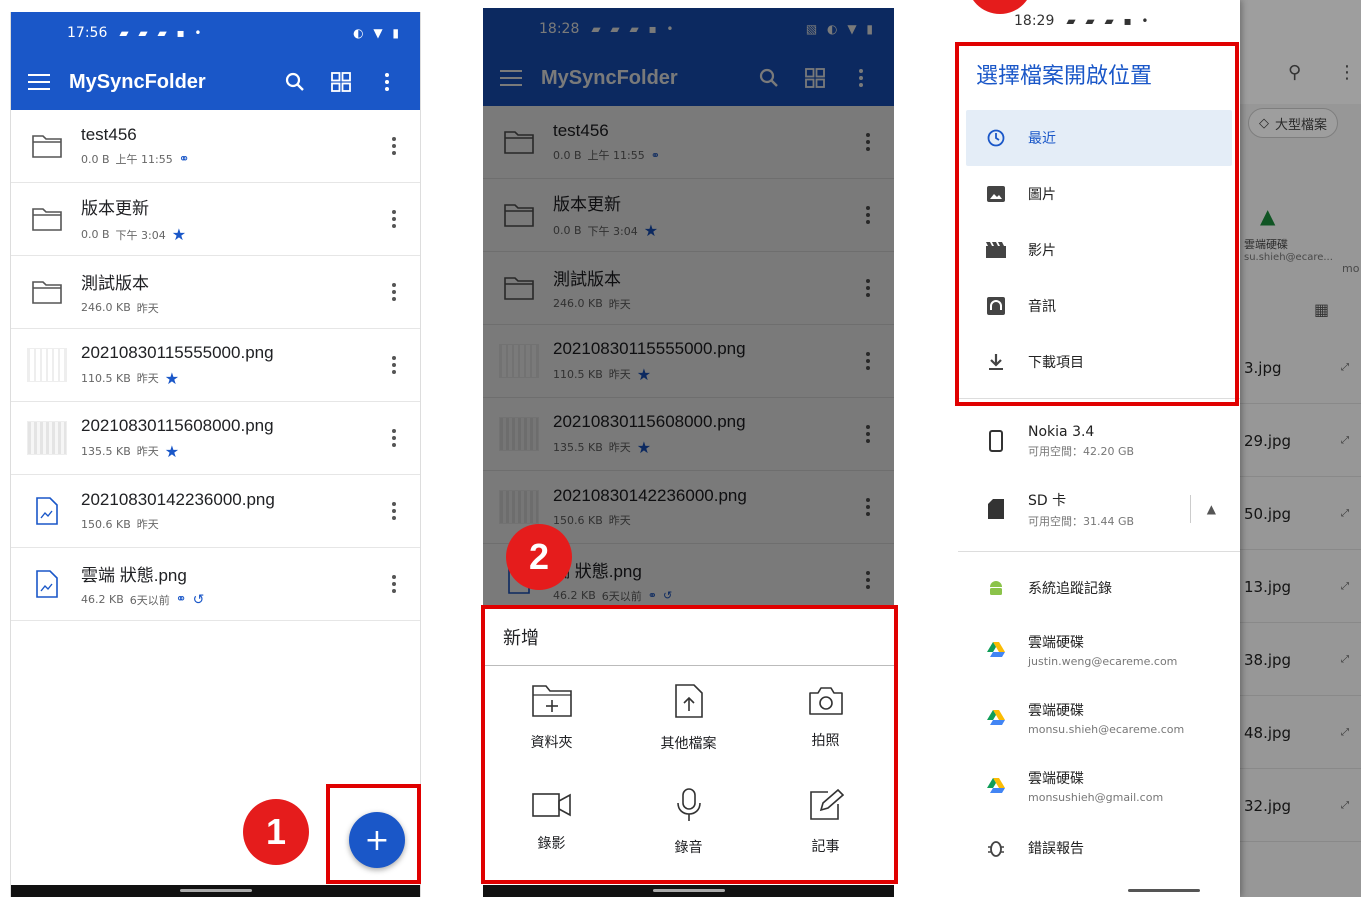 This screenshot has height=897, width=1361. What do you see at coordinates (1099, 551) in the screenshot?
I see `divider` at bounding box center [1099, 551].